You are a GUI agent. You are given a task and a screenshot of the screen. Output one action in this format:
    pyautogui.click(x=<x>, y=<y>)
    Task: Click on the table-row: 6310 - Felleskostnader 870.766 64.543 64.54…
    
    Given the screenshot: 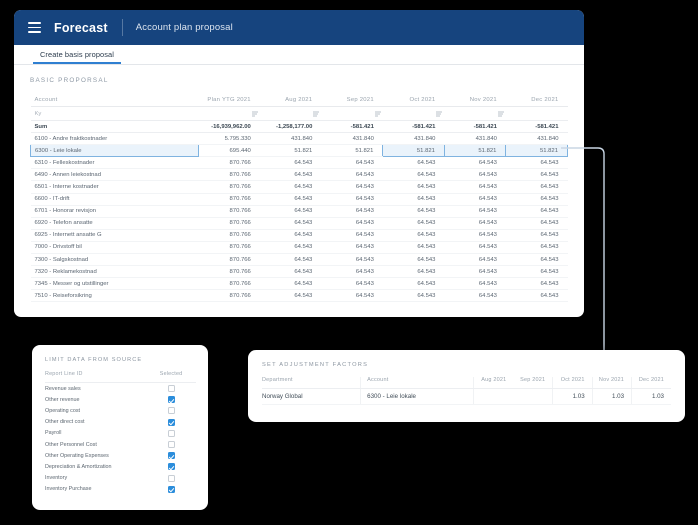 What is the action you would take?
    pyautogui.click(x=299, y=163)
    